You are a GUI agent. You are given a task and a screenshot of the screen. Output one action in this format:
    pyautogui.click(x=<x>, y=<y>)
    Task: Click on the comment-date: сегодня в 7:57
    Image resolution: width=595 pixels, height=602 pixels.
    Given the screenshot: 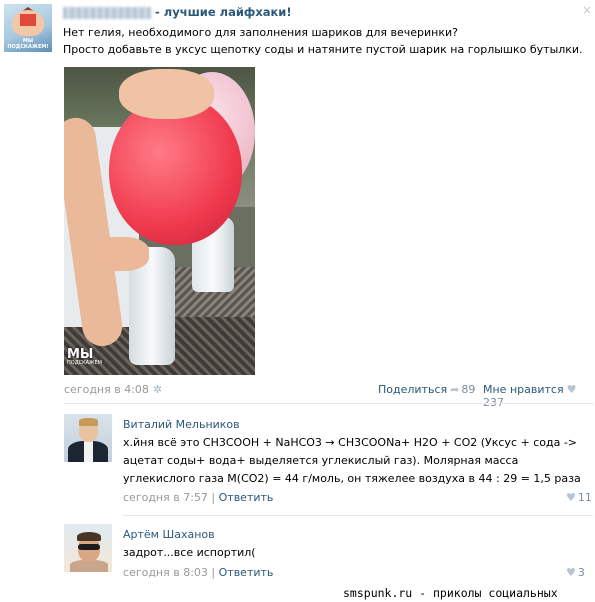 What is the action you would take?
    pyautogui.click(x=165, y=497)
    